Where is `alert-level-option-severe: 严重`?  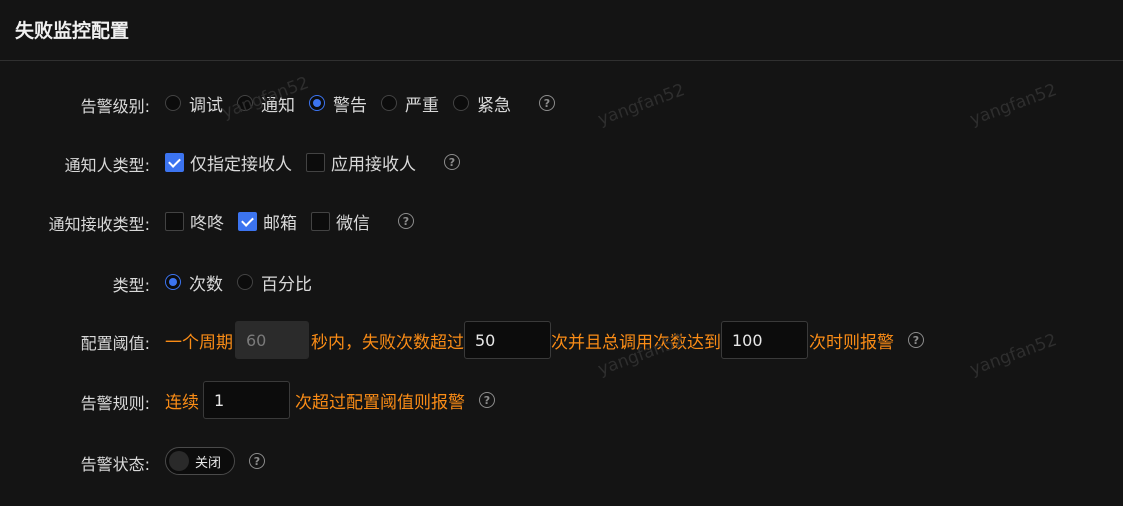 alert-level-option-severe: 严重 is located at coordinates (410, 103).